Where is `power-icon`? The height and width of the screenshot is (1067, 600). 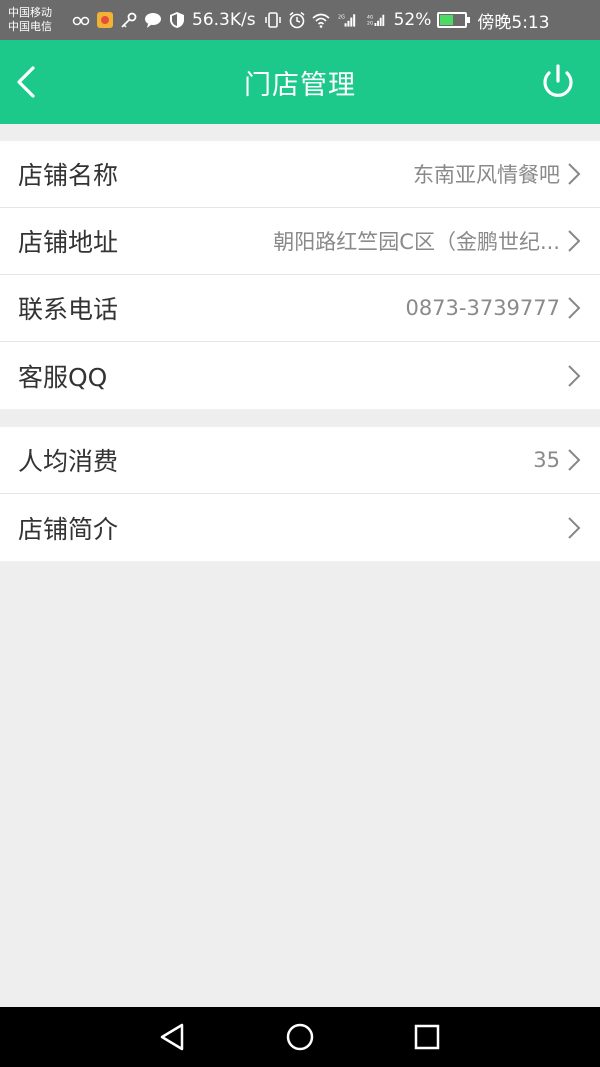 power-icon is located at coordinates (558, 82).